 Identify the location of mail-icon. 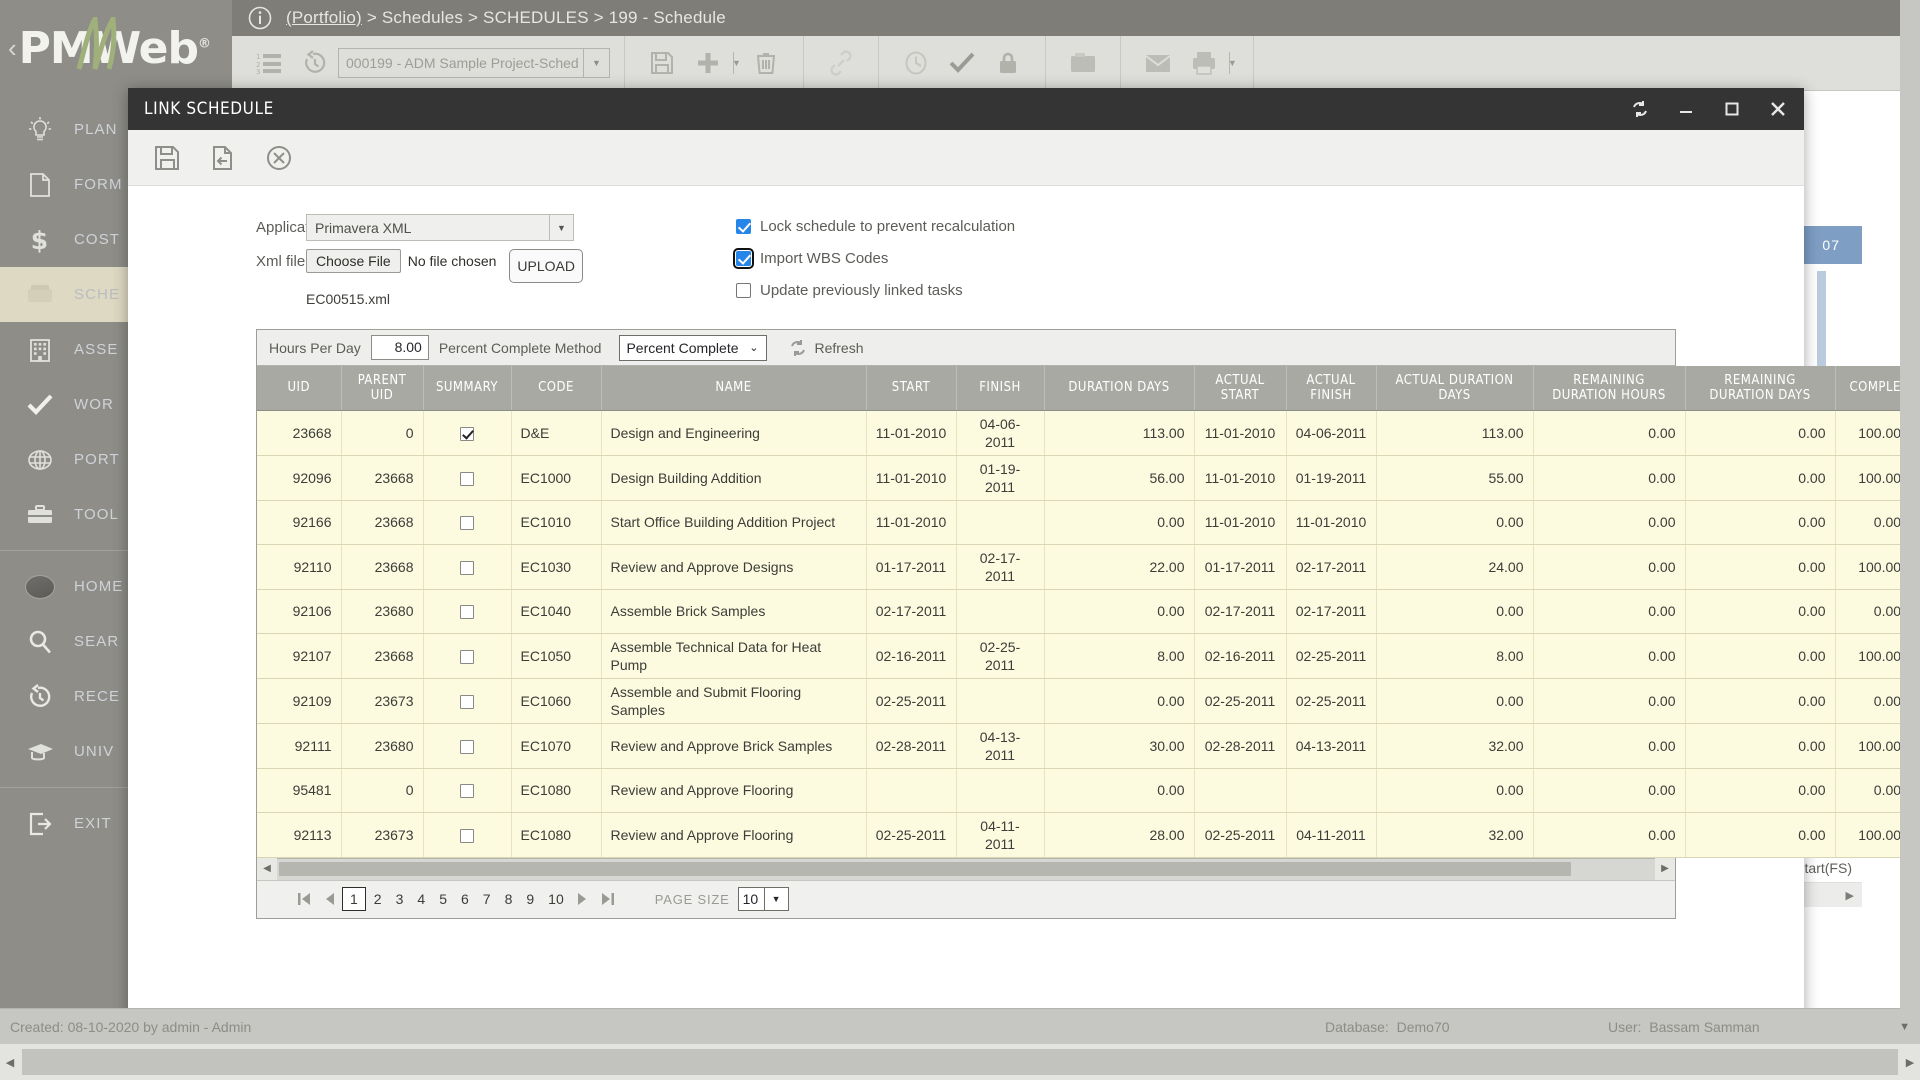
(1158, 63).